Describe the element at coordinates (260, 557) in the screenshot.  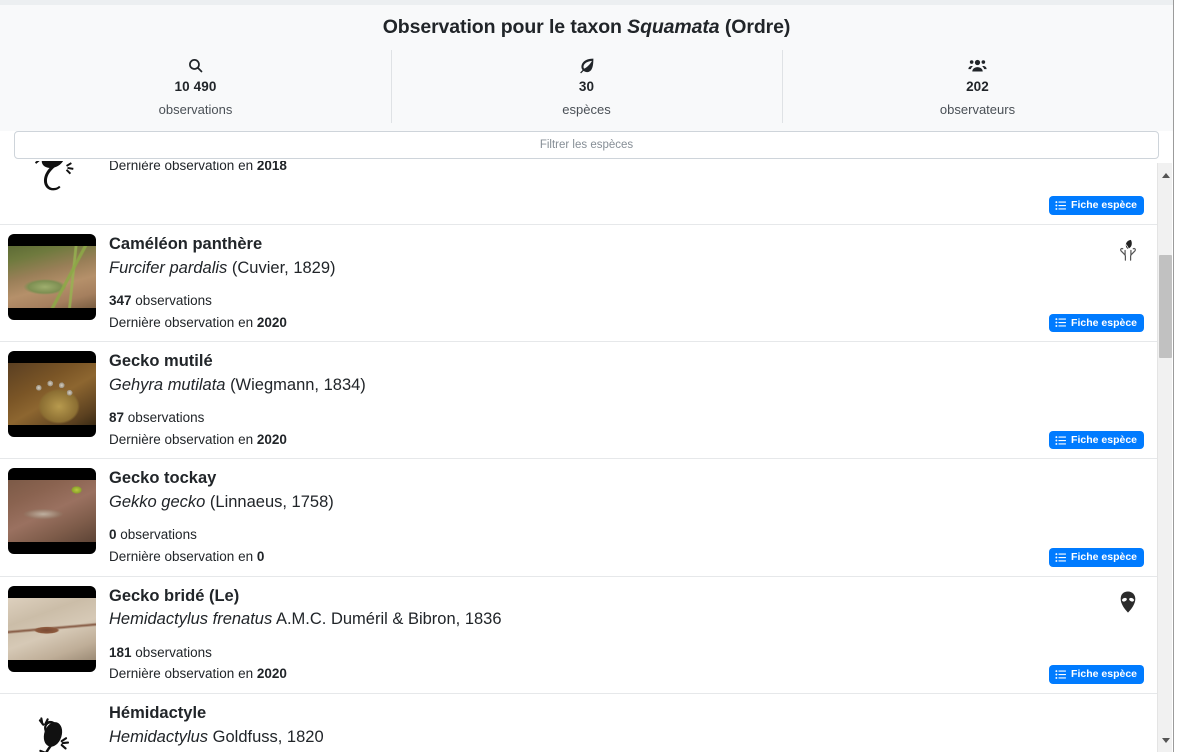
I see `last-observation-year: 0` at that location.